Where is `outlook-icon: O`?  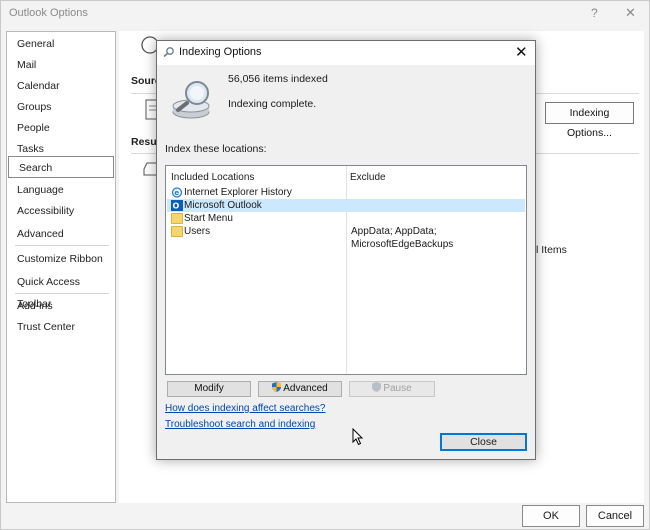
outlook-icon: O is located at coordinates (177, 205).